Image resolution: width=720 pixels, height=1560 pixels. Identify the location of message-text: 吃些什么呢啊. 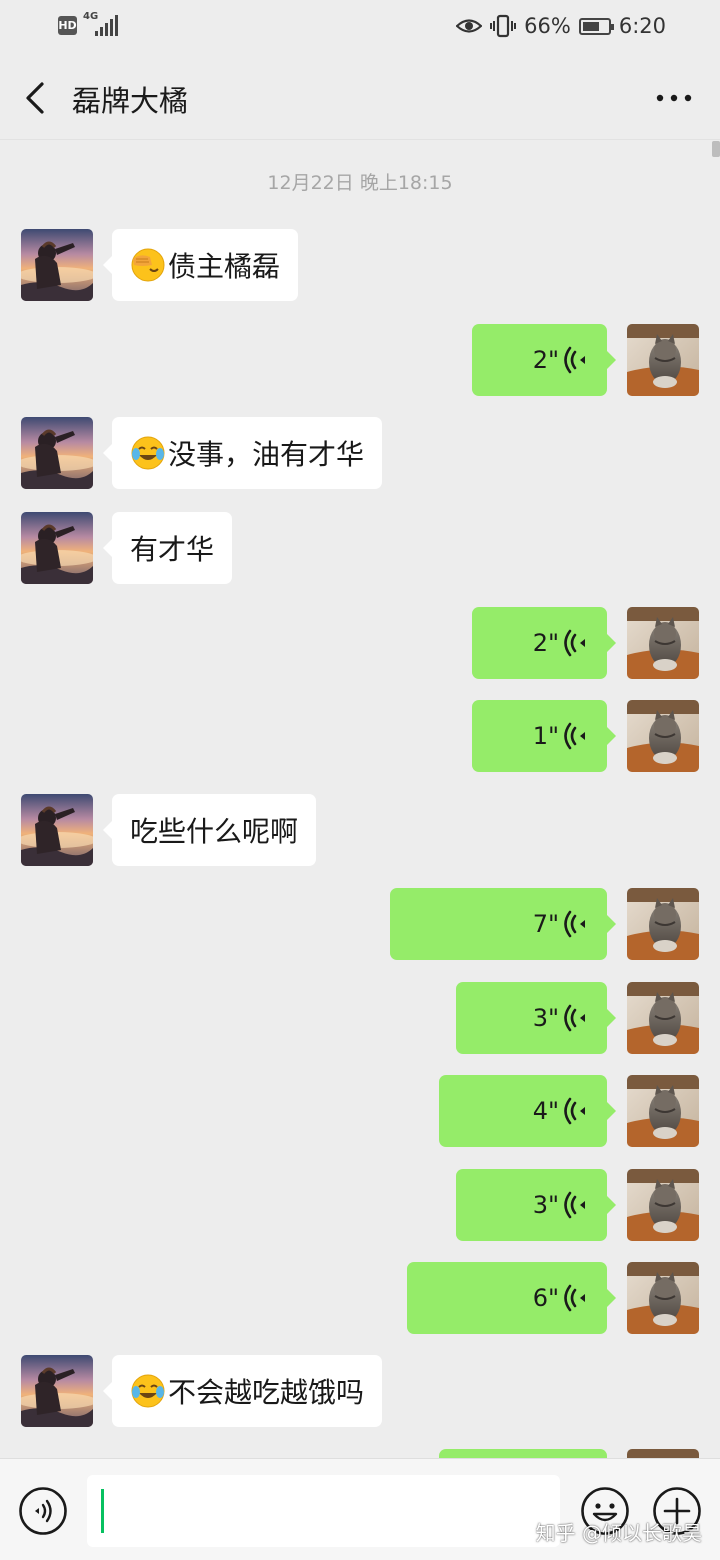
(214, 831).